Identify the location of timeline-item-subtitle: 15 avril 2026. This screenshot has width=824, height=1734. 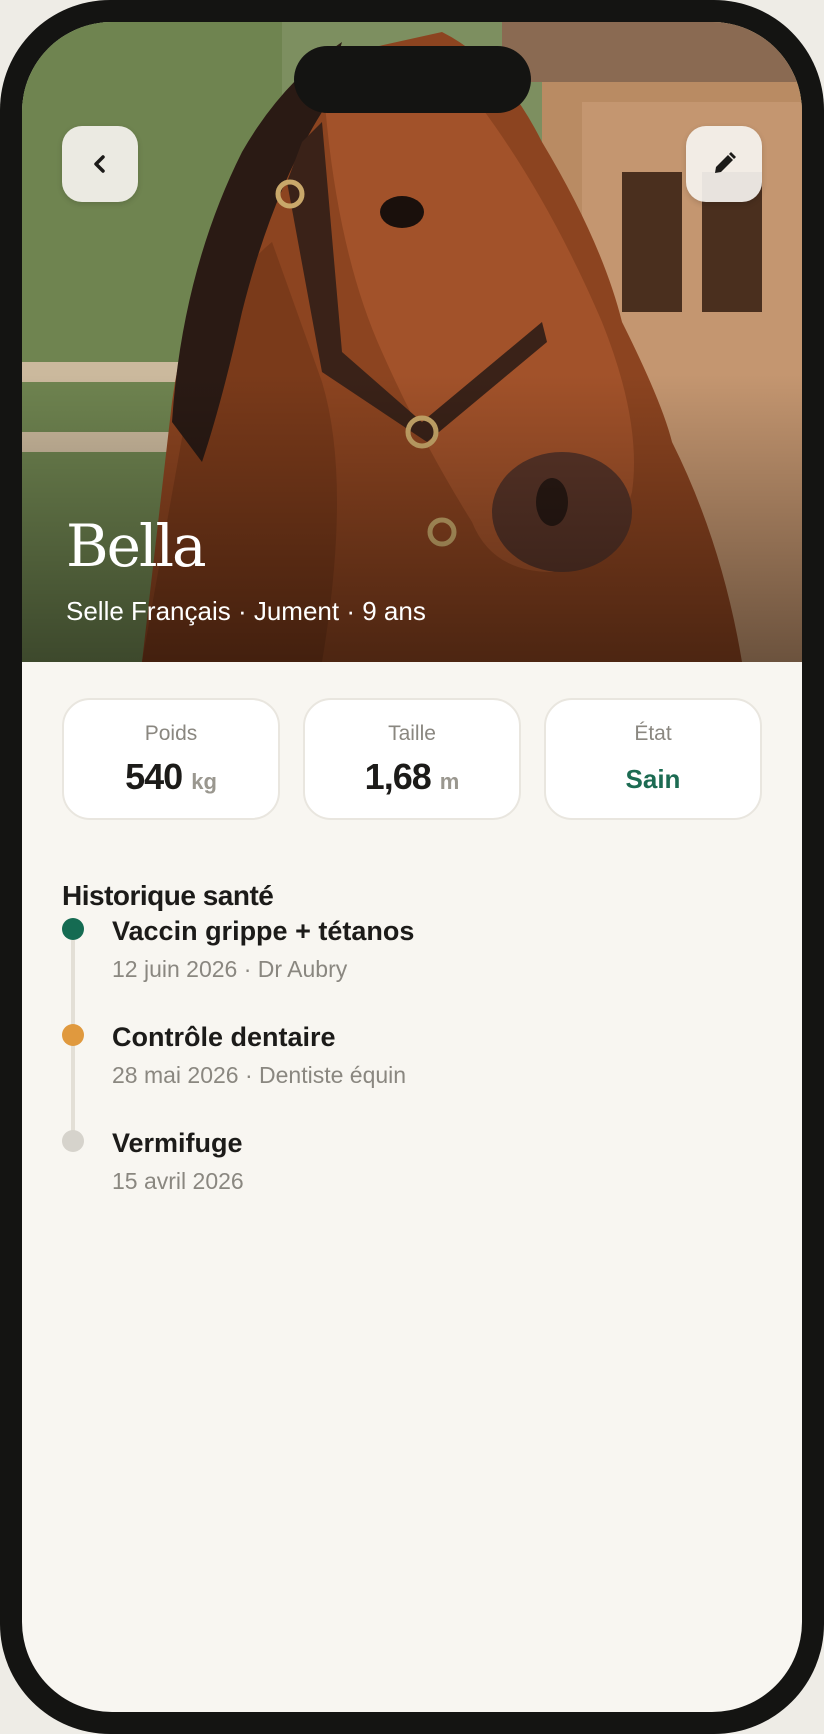
(178, 1181).